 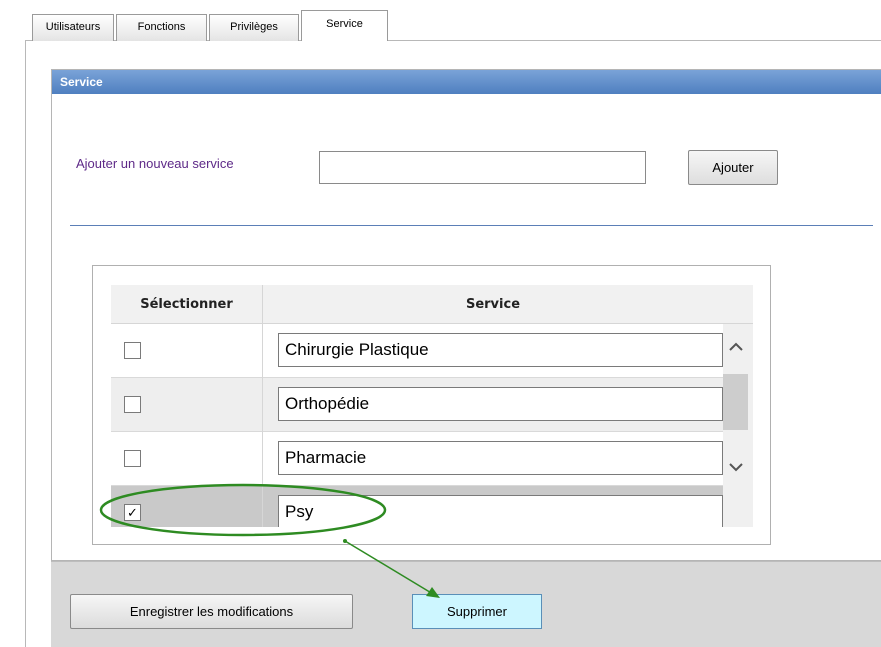 I want to click on table-row: Pharmacie, so click(x=417, y=459).